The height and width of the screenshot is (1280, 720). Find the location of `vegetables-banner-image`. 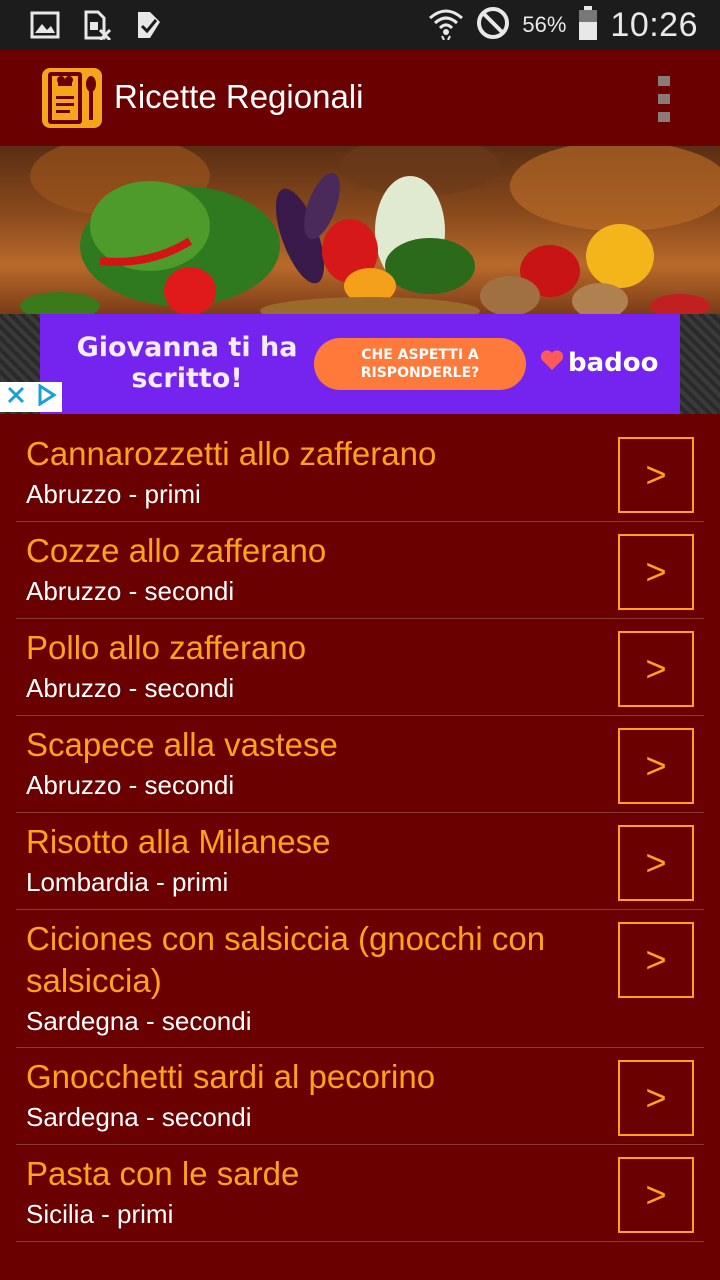

vegetables-banner-image is located at coordinates (360, 231).